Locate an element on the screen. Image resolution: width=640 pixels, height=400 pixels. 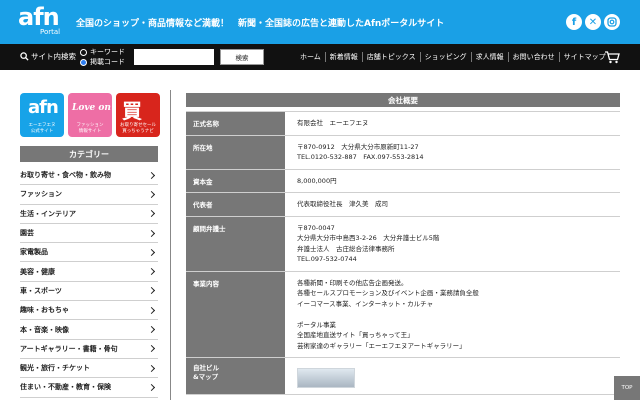
row-label: 資本金 is located at coordinates (235, 180).